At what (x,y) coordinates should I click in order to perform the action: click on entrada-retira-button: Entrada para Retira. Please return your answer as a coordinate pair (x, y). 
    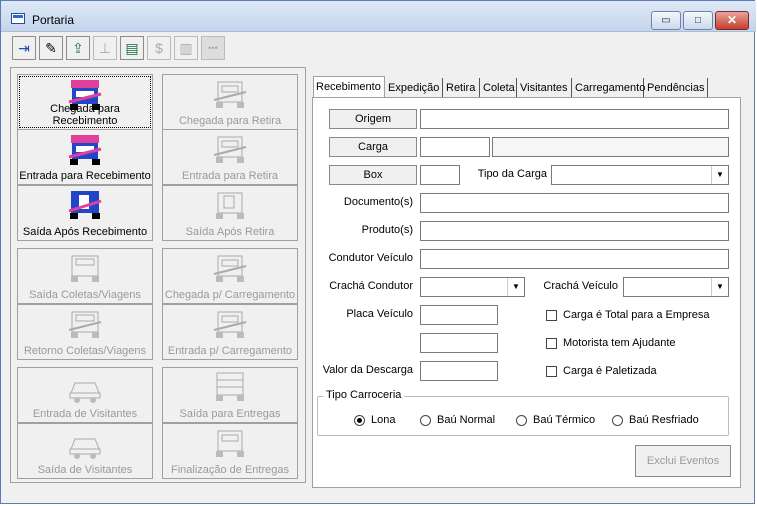
    Looking at the image, I should click on (230, 157).